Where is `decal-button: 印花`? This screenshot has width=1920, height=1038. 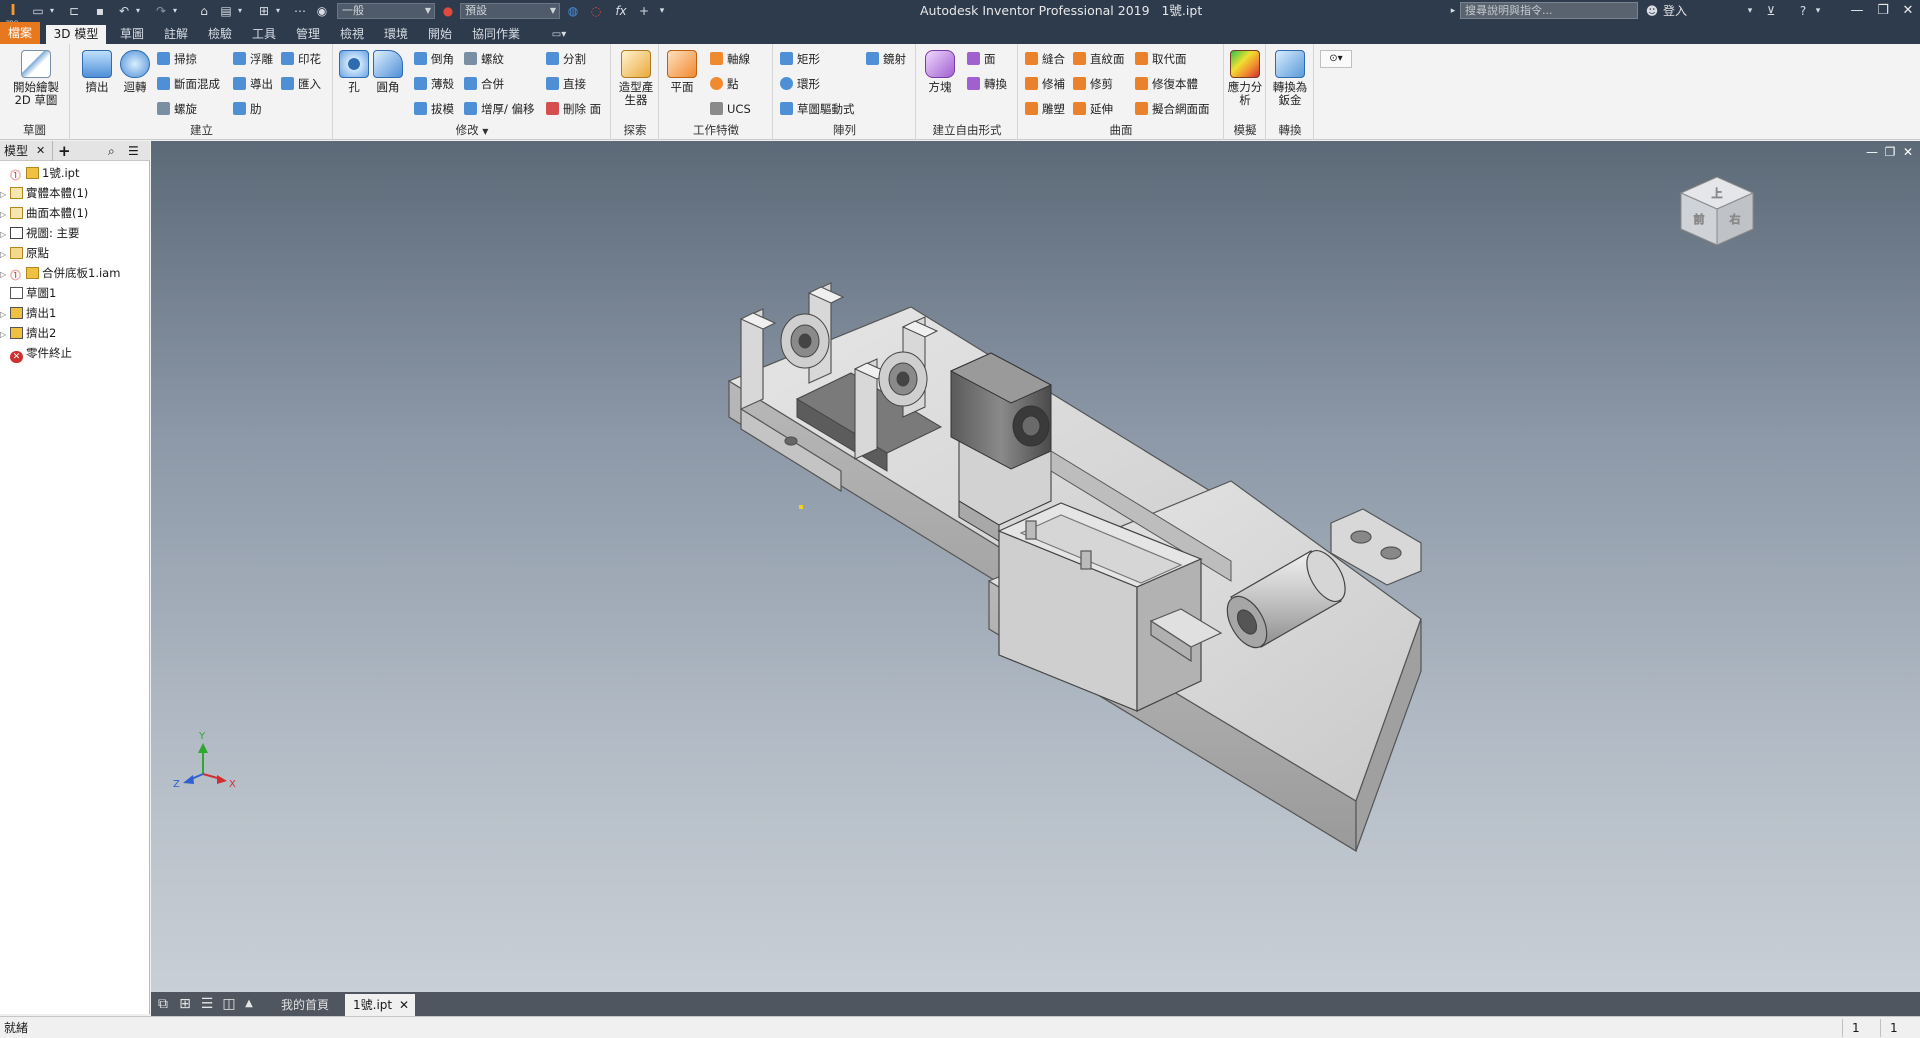 decal-button: 印花 is located at coordinates (301, 59).